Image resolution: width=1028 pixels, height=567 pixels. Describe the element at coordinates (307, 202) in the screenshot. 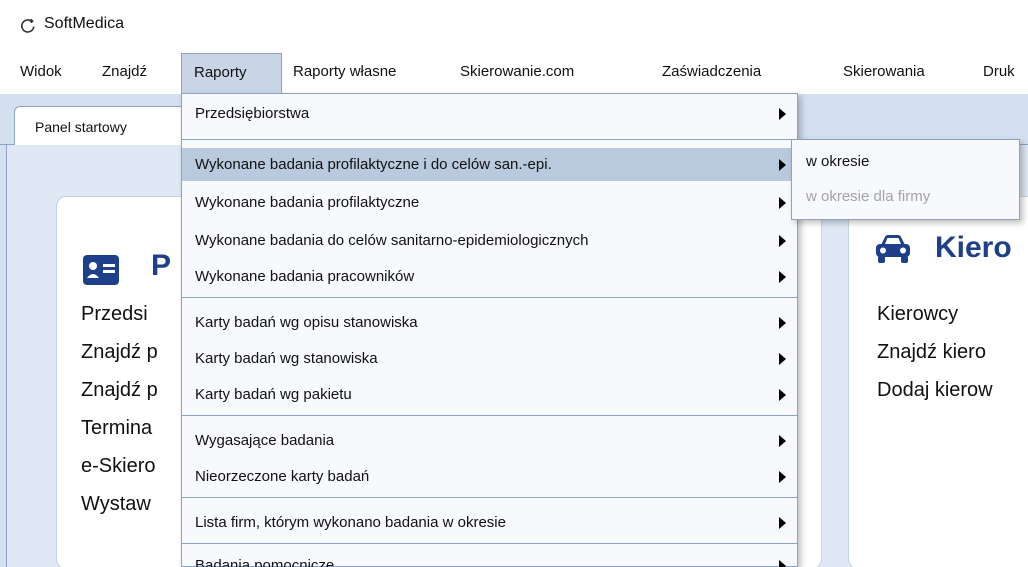

I see `menu-item-label: Wykonane badania profilaktyczne` at that location.